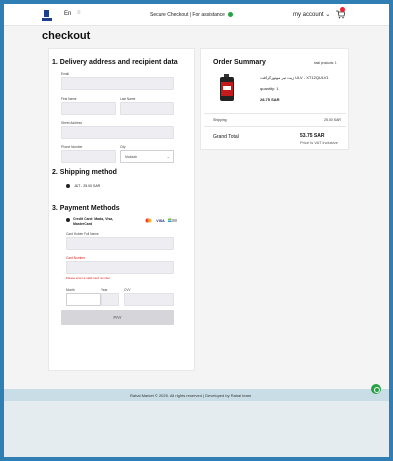 The image size is (393, 461). What do you see at coordinates (231, 14) in the screenshot?
I see `whatsapp-icon` at bounding box center [231, 14].